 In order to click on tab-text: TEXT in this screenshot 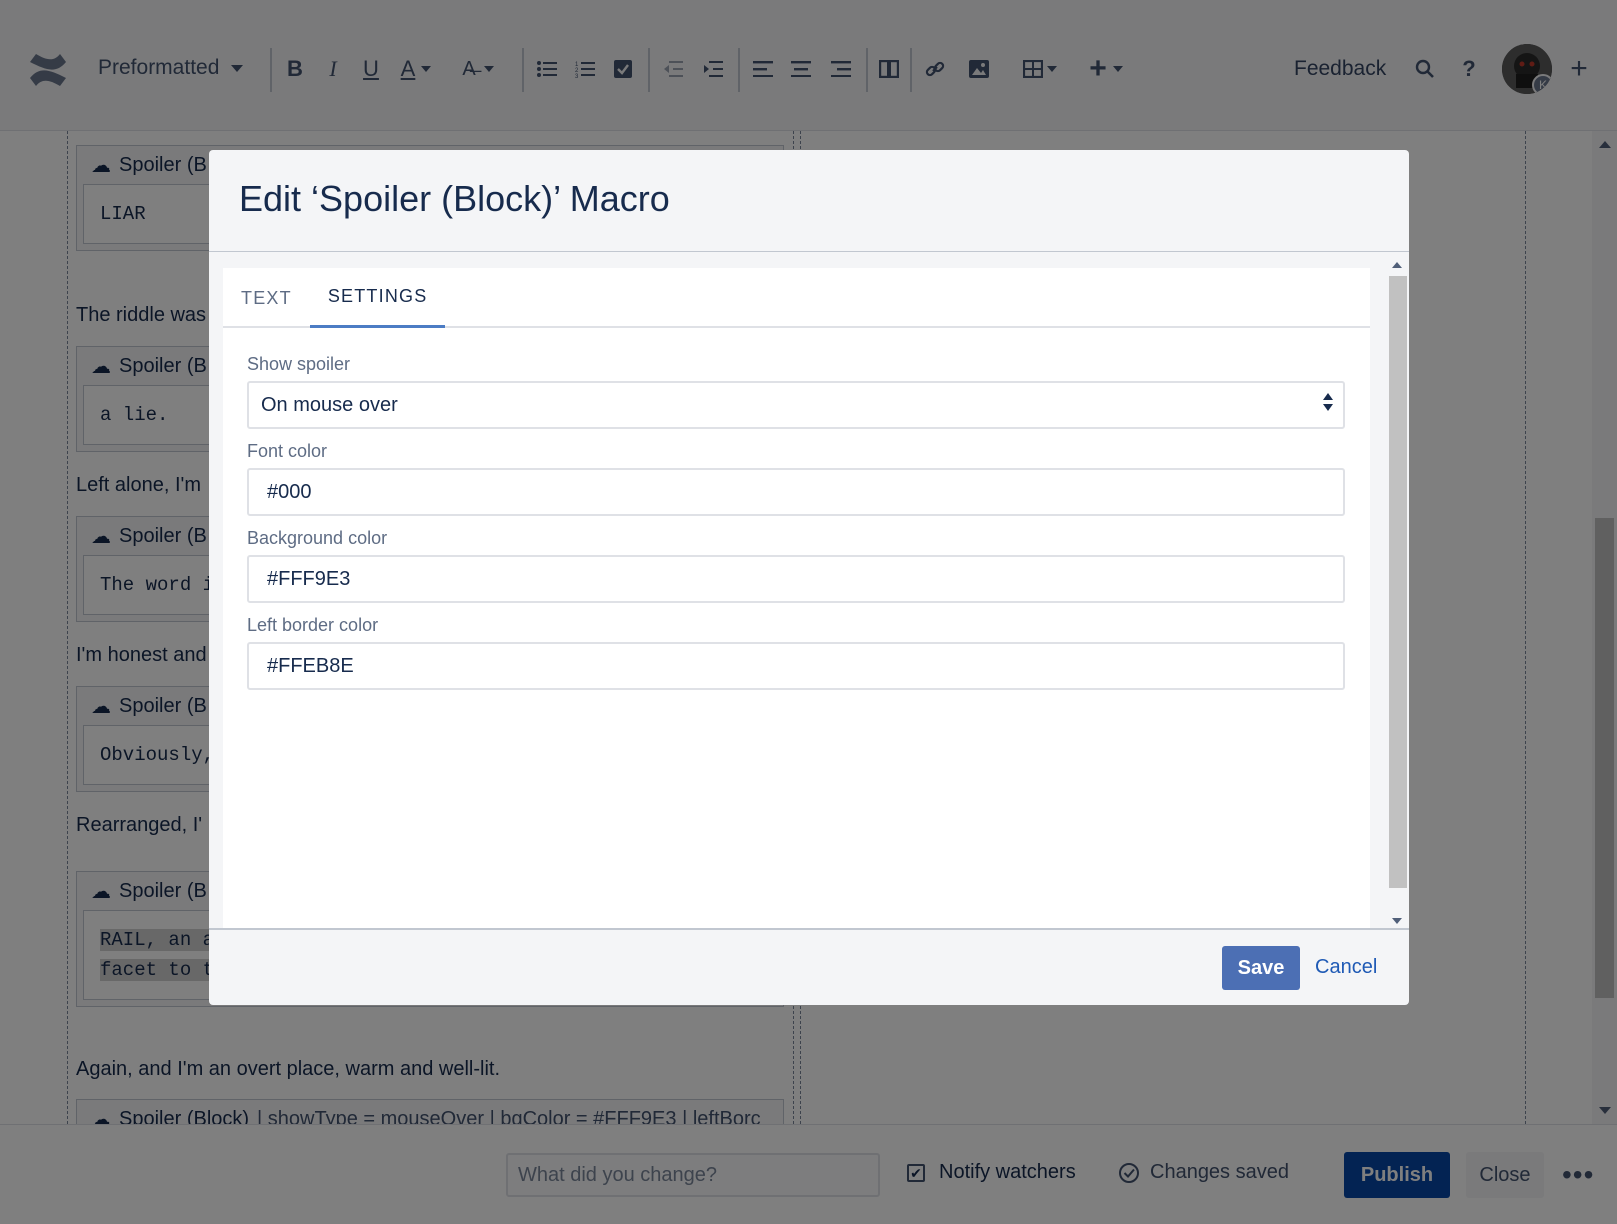, I will do `click(266, 298)`.